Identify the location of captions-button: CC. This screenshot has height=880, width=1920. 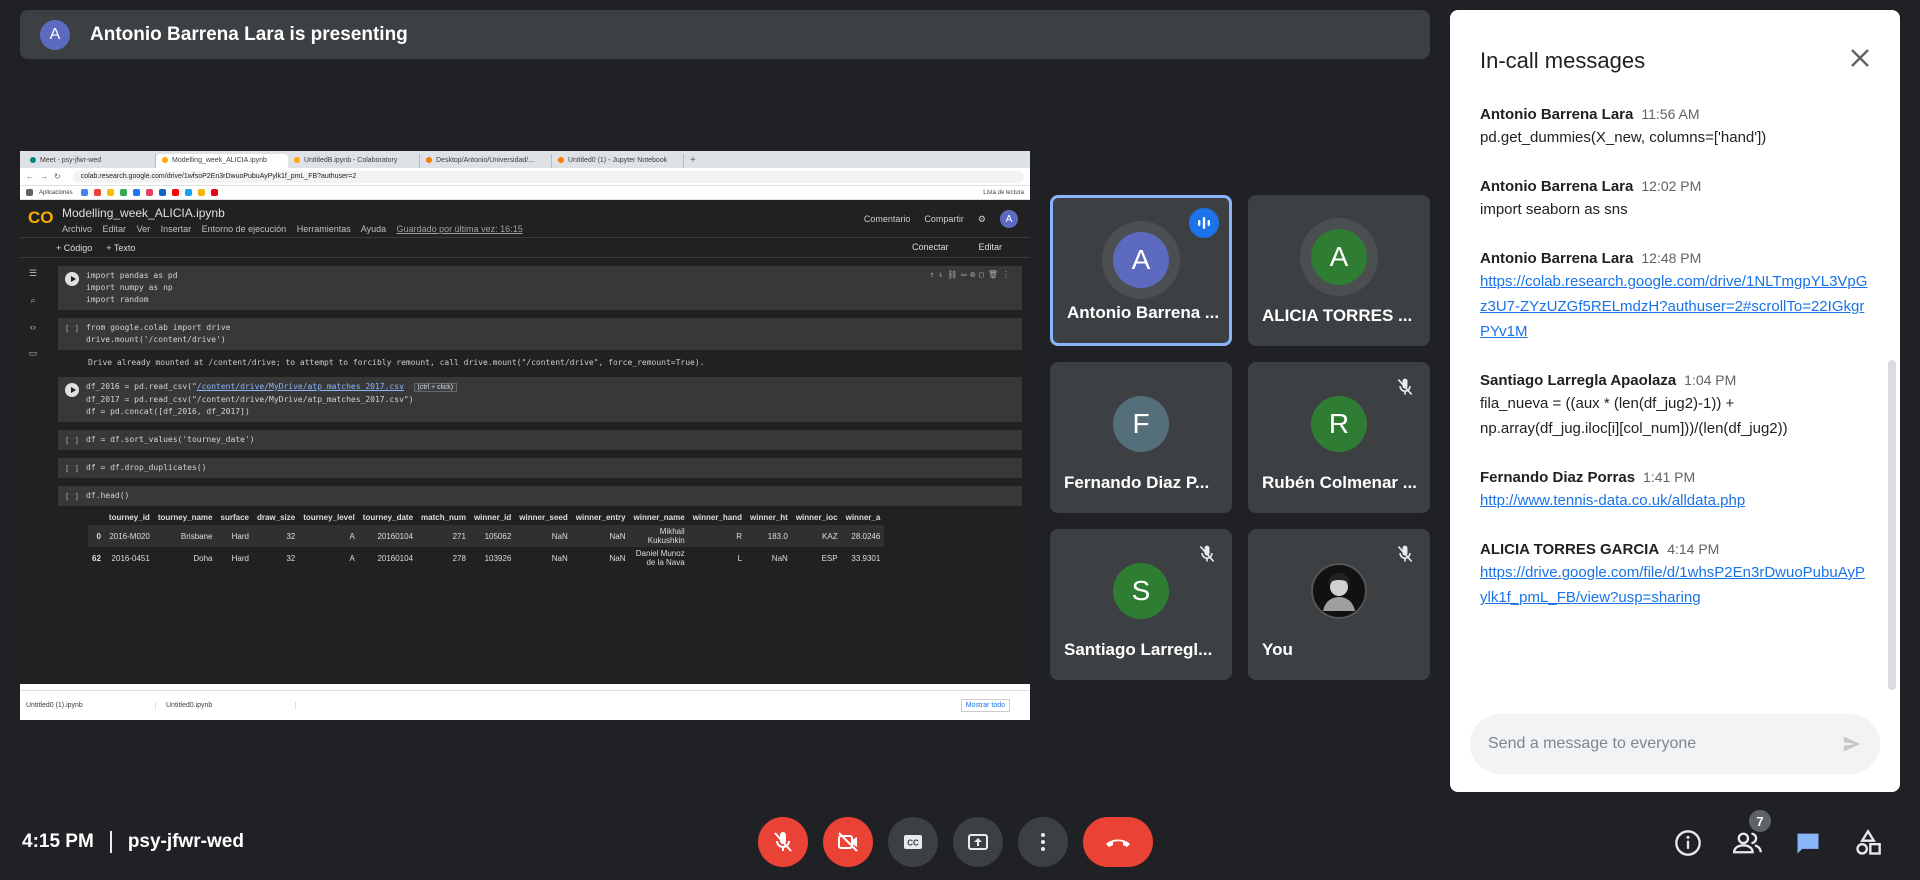
(913, 842).